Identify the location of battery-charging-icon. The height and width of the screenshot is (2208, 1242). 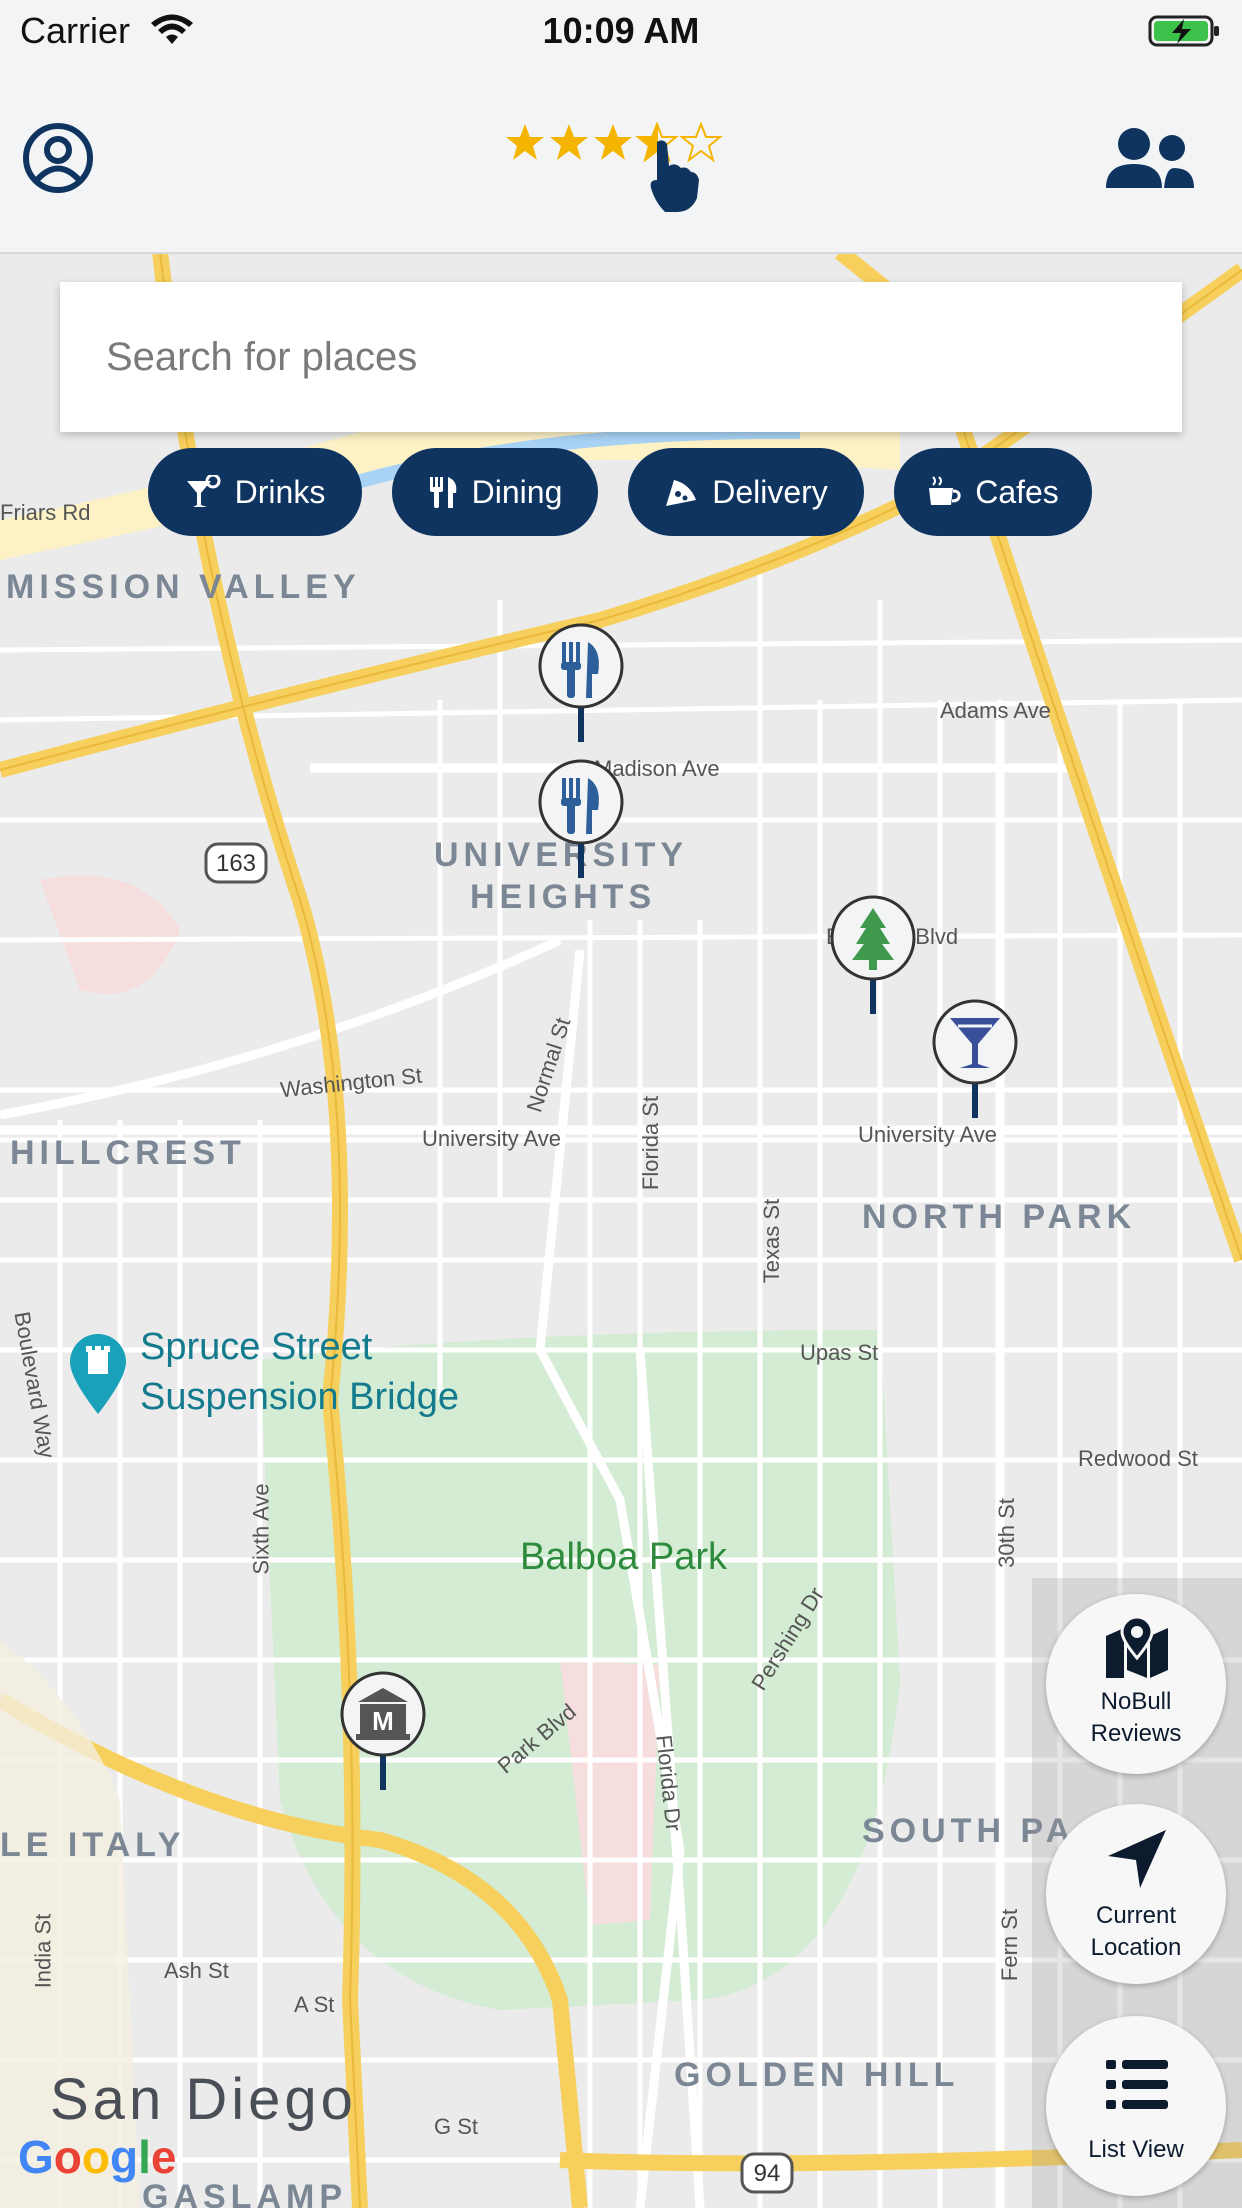
(1183, 31).